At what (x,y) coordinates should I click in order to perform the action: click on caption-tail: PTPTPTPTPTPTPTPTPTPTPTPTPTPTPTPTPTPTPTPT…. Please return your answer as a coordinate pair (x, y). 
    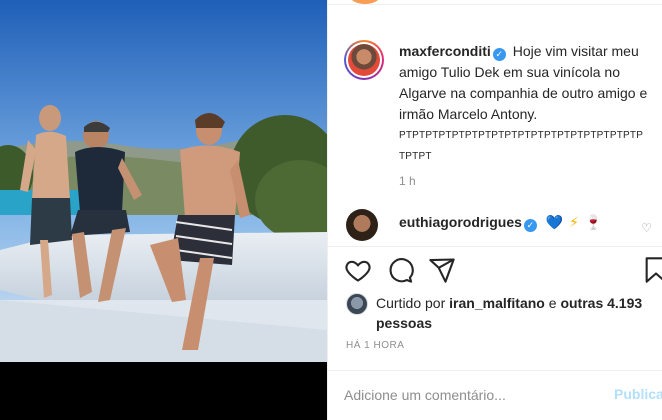
    Looking at the image, I should click on (521, 146).